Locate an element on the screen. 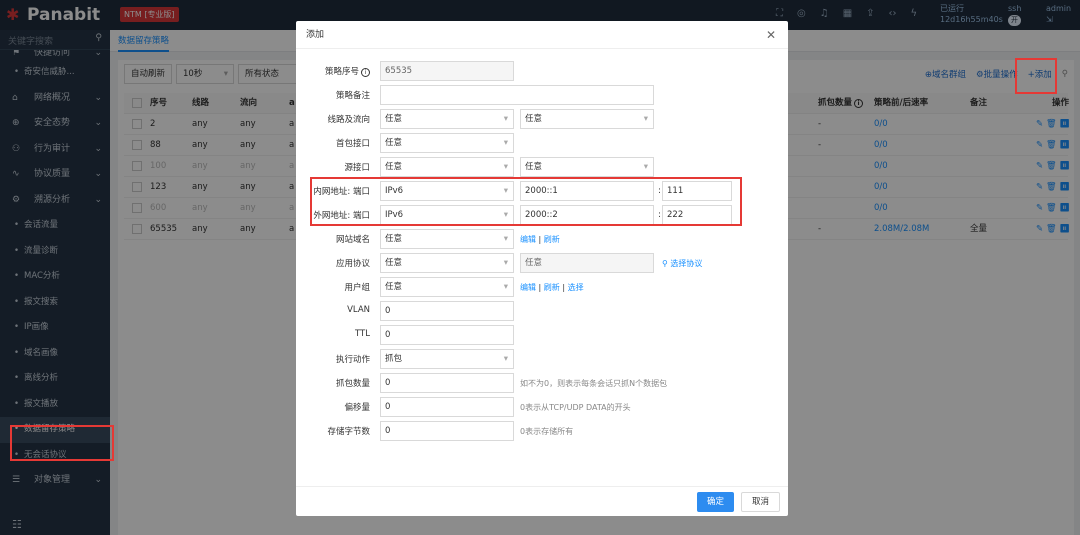  src-interface-select-2: 任意 is located at coordinates (587, 167).